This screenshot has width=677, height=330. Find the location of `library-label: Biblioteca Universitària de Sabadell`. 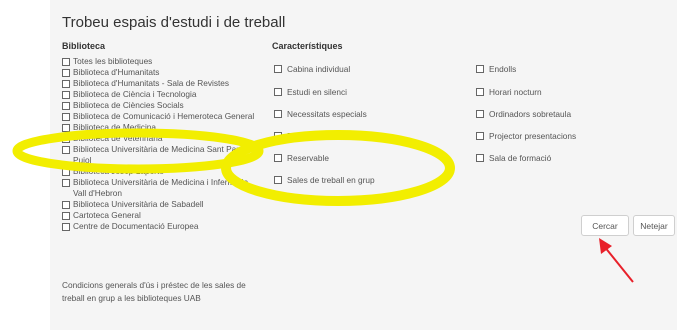

library-label: Biblioteca Universitària de Sabadell is located at coordinates (138, 204).